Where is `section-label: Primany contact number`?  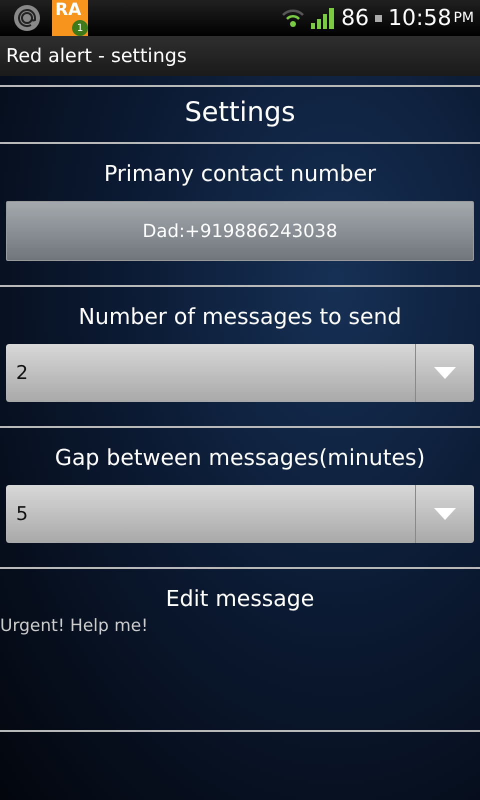 section-label: Primany contact number is located at coordinates (240, 175).